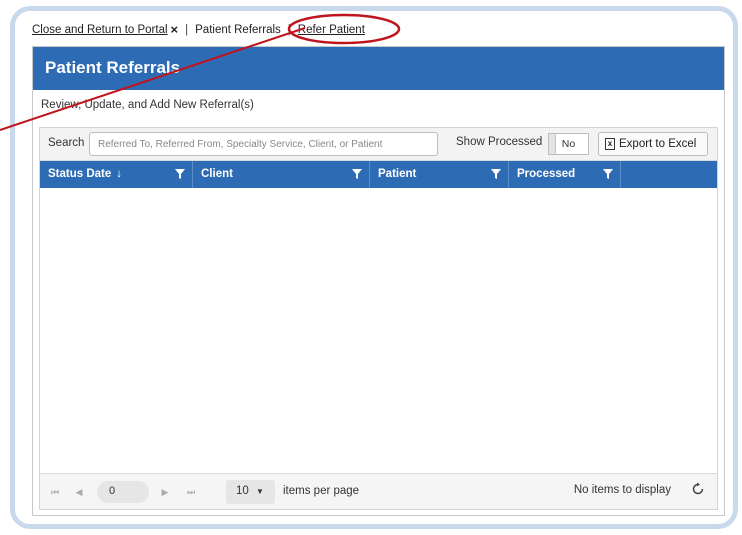 This screenshot has width=742, height=535. Describe the element at coordinates (698, 489) in the screenshot. I see `refresh-icon` at that location.